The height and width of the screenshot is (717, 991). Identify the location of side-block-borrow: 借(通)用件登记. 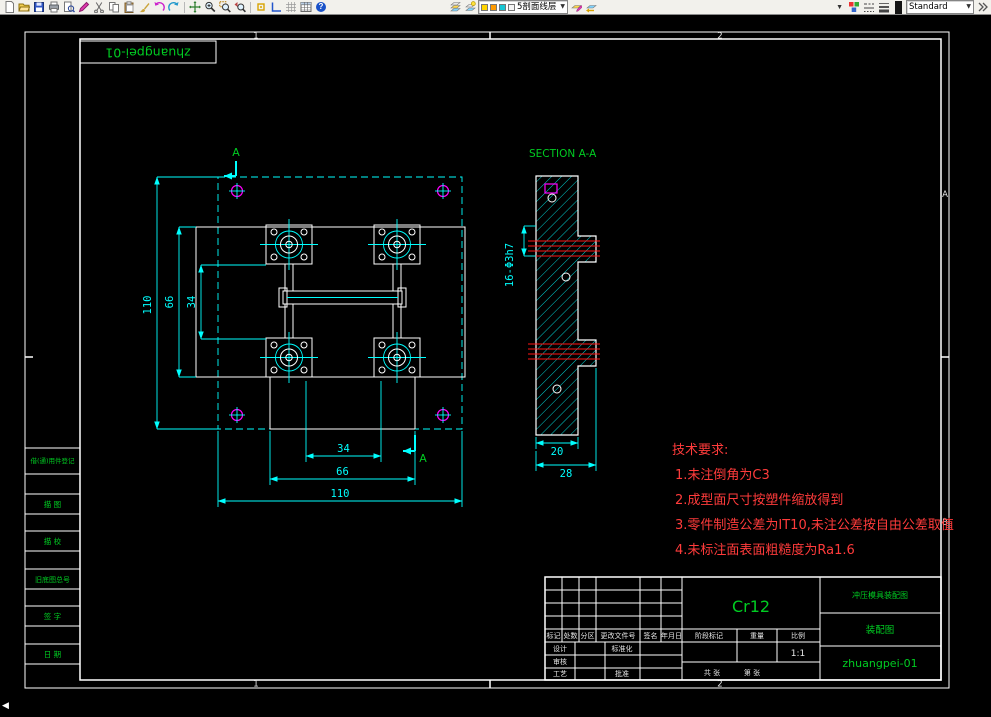
(52, 460).